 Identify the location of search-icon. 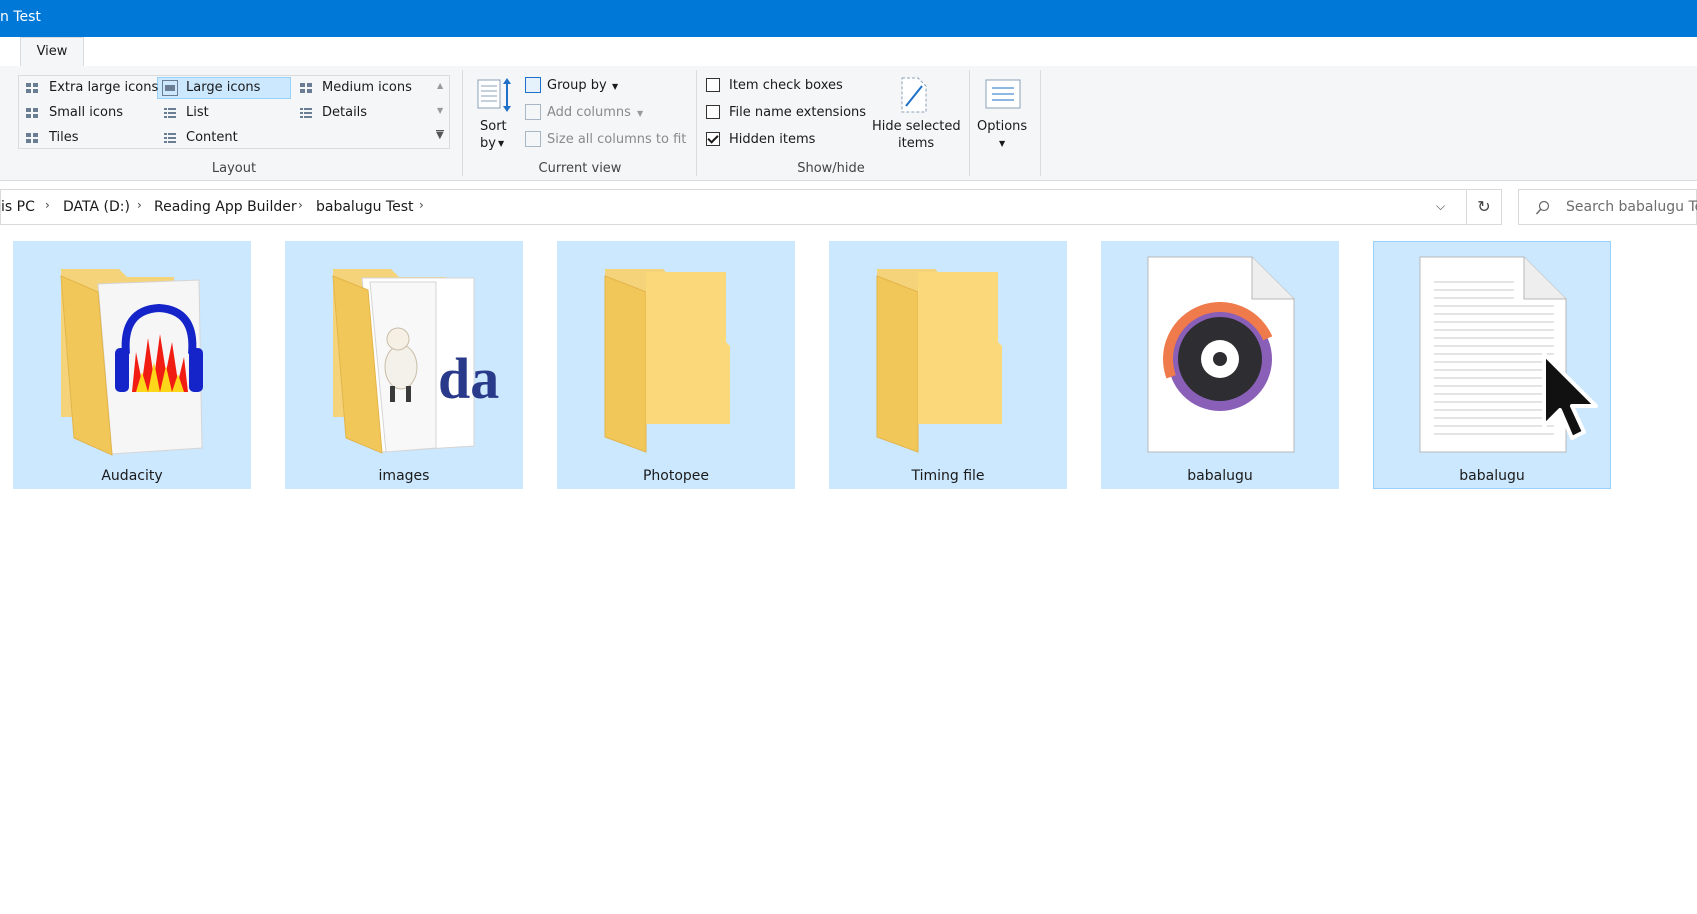
(1542, 207).